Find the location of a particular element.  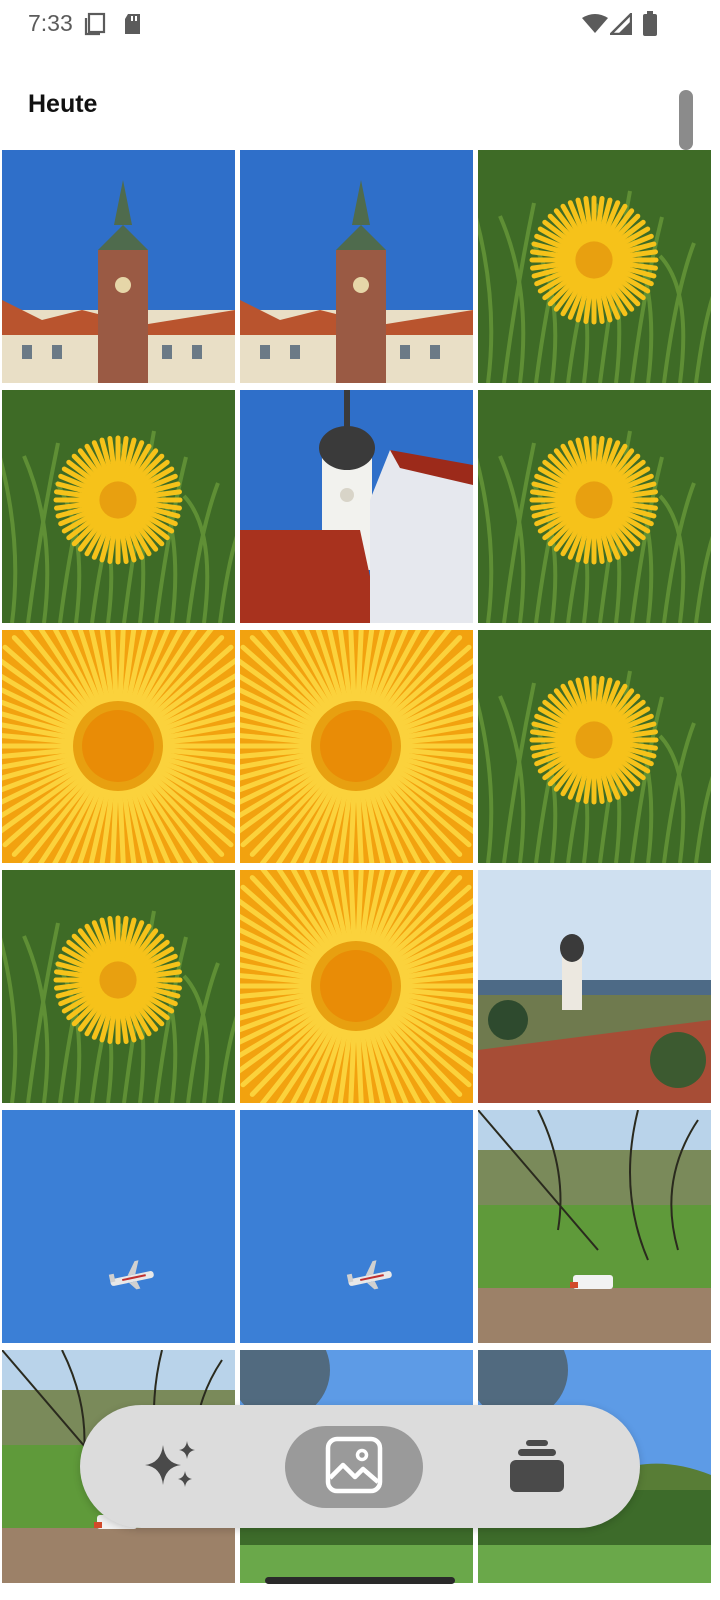

nav-button-photos is located at coordinates (354, 1467).